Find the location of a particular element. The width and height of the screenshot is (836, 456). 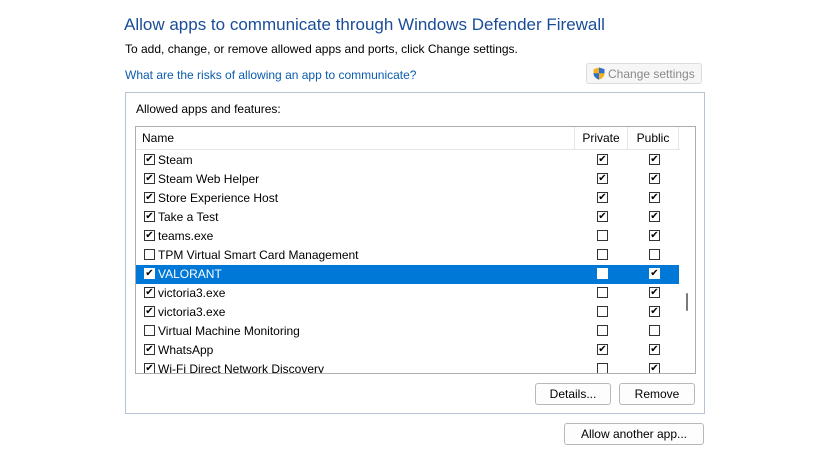

table-row: ✔ WhatsApp ✔ ✔ is located at coordinates (407, 350).